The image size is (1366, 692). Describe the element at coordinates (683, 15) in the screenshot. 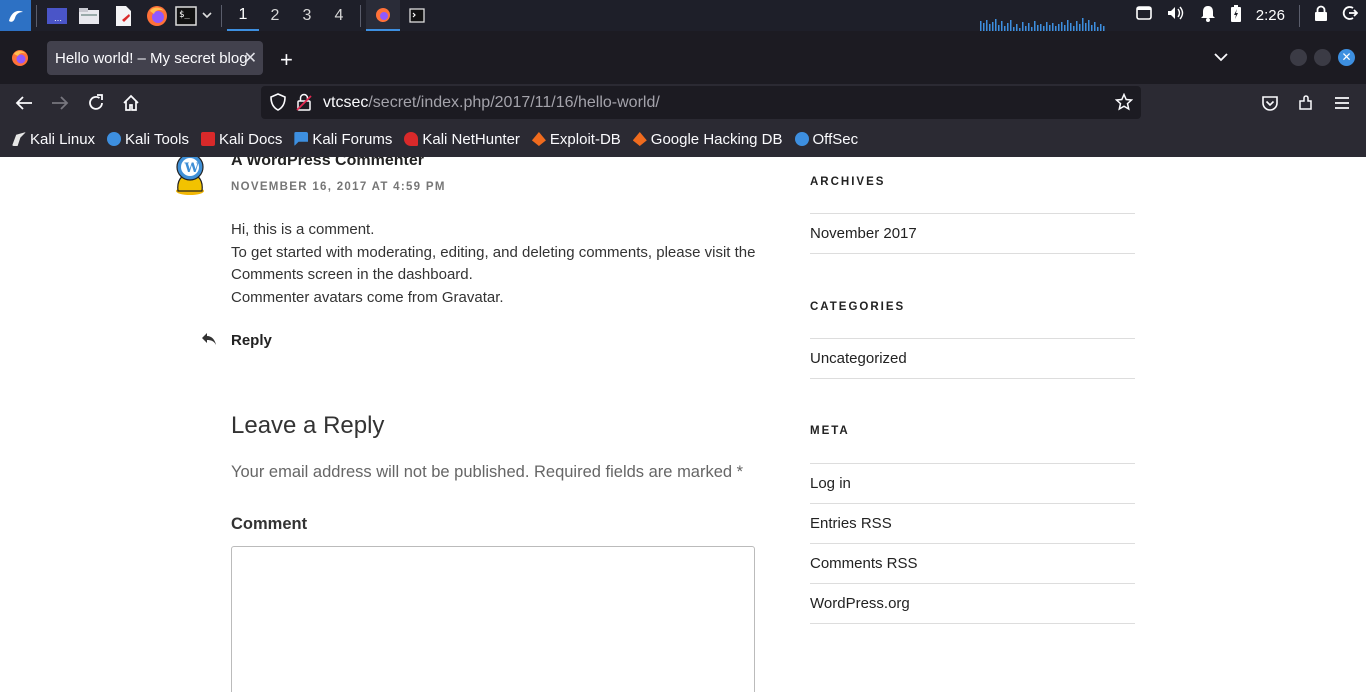

I see `taskbar: … $_ 1 2 3 4 2:26` at that location.